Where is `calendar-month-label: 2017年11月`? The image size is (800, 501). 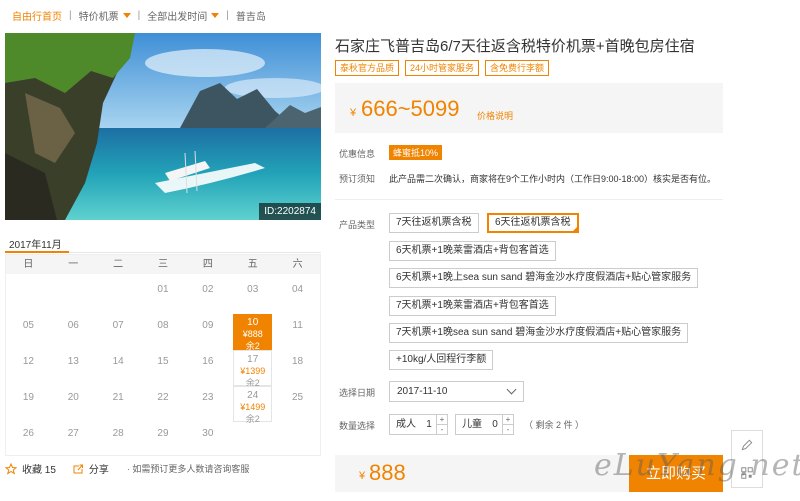 calendar-month-label: 2017年11月 is located at coordinates (35, 243).